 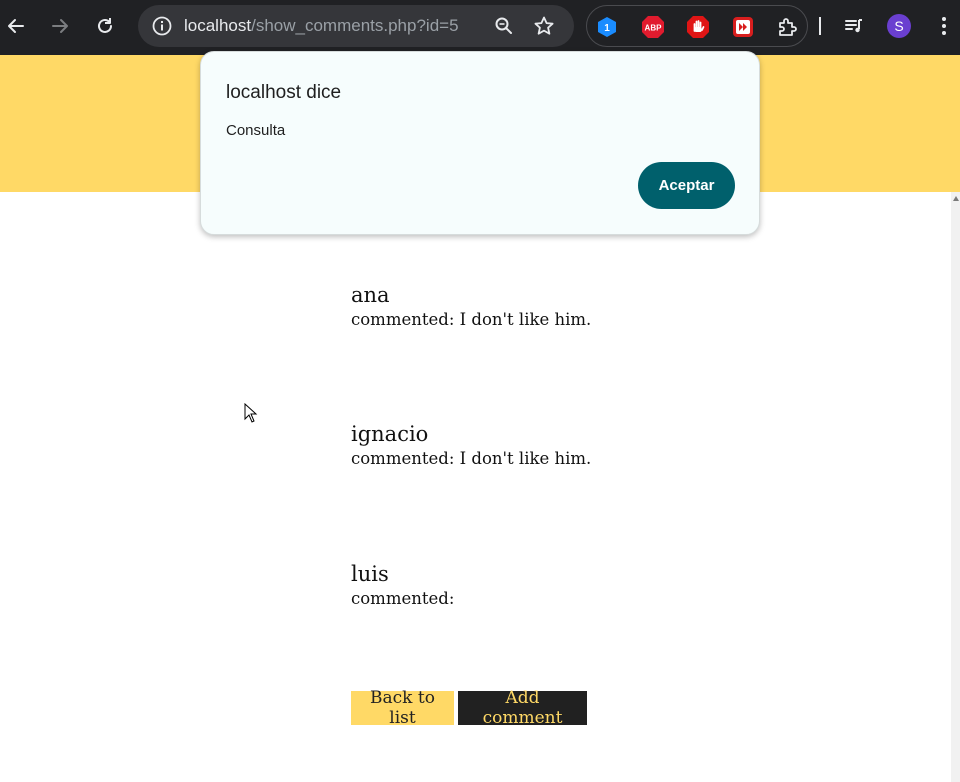 What do you see at coordinates (854, 26) in the screenshot?
I see `media-control-icon` at bounding box center [854, 26].